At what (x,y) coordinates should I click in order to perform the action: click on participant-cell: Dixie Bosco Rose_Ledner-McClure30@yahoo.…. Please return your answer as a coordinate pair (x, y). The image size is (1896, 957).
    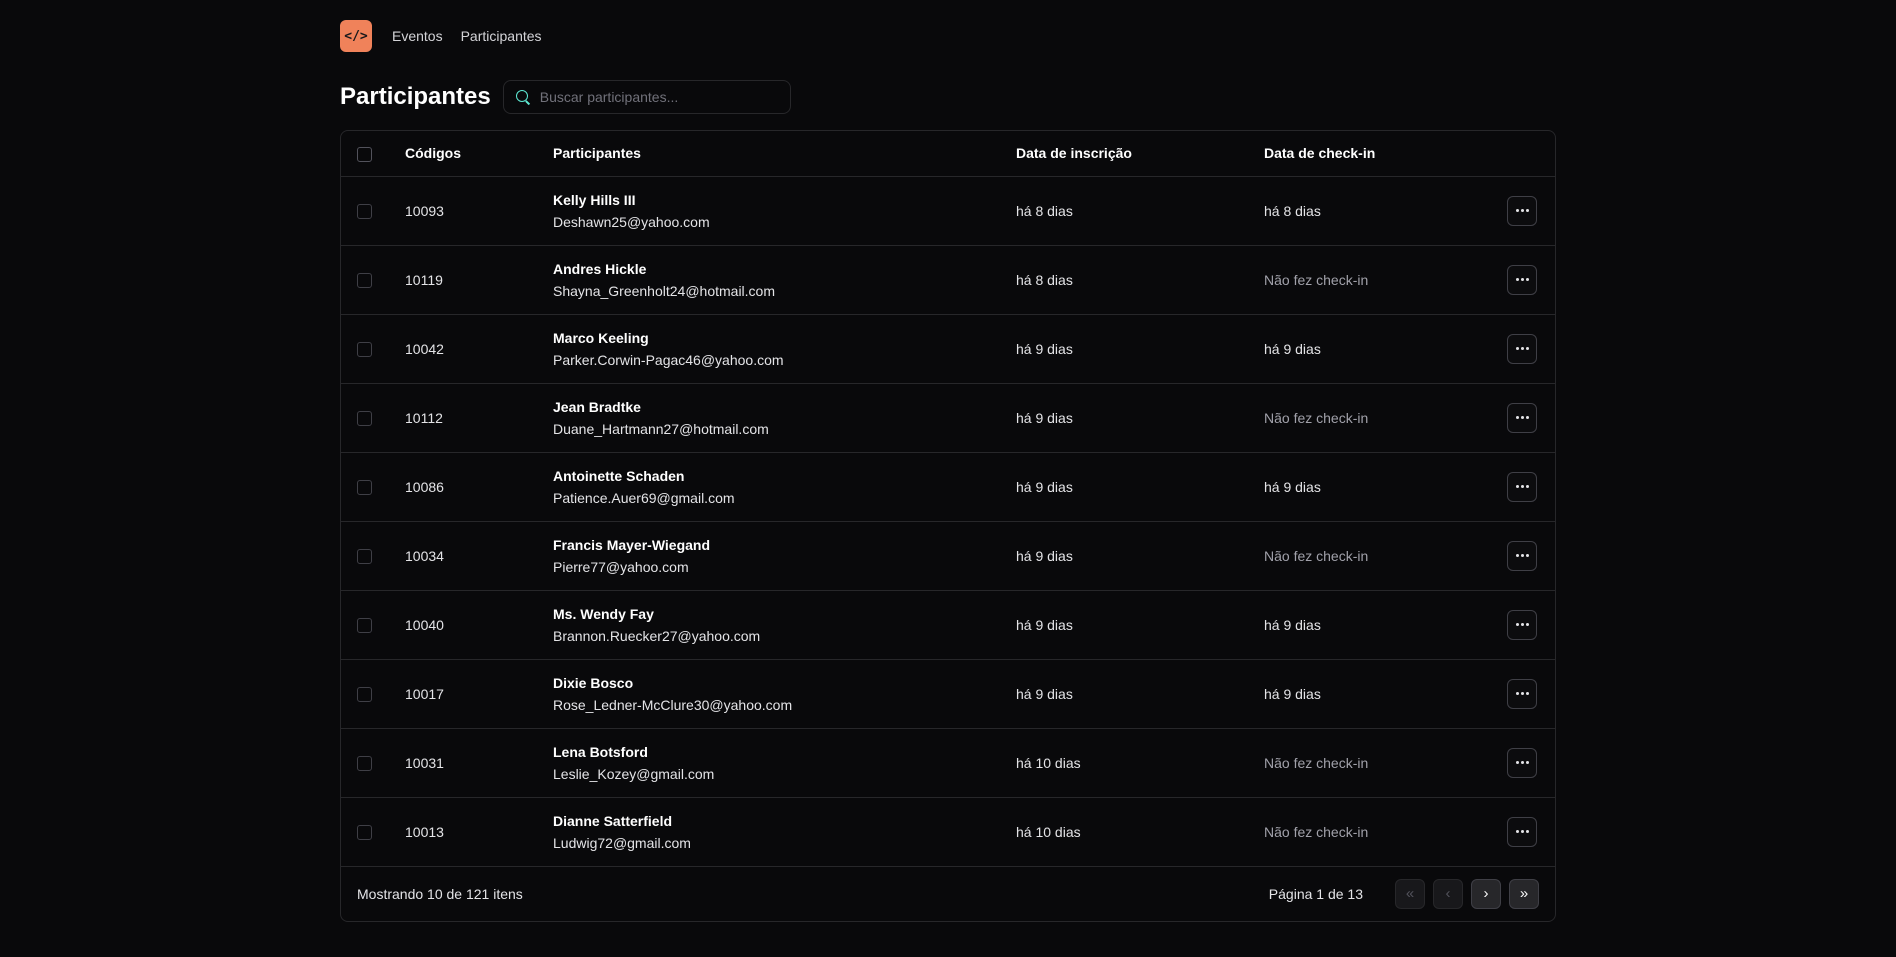
    Looking at the image, I should click on (784, 693).